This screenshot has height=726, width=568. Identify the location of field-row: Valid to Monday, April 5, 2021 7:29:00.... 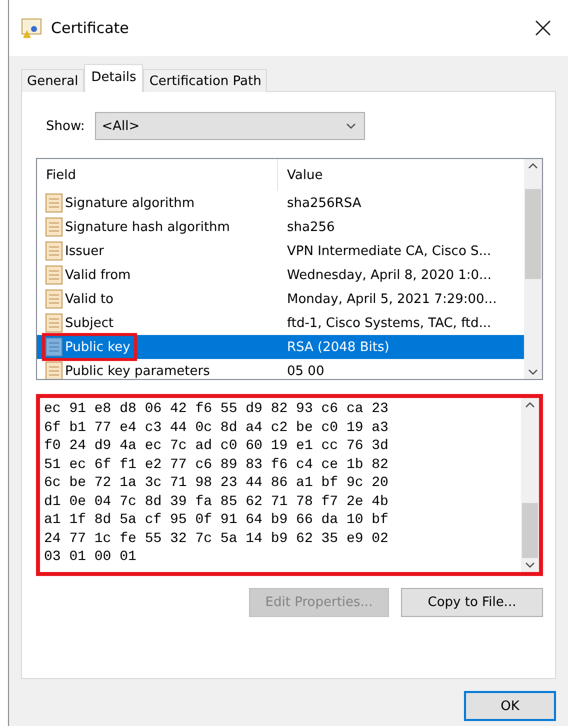
(280, 299).